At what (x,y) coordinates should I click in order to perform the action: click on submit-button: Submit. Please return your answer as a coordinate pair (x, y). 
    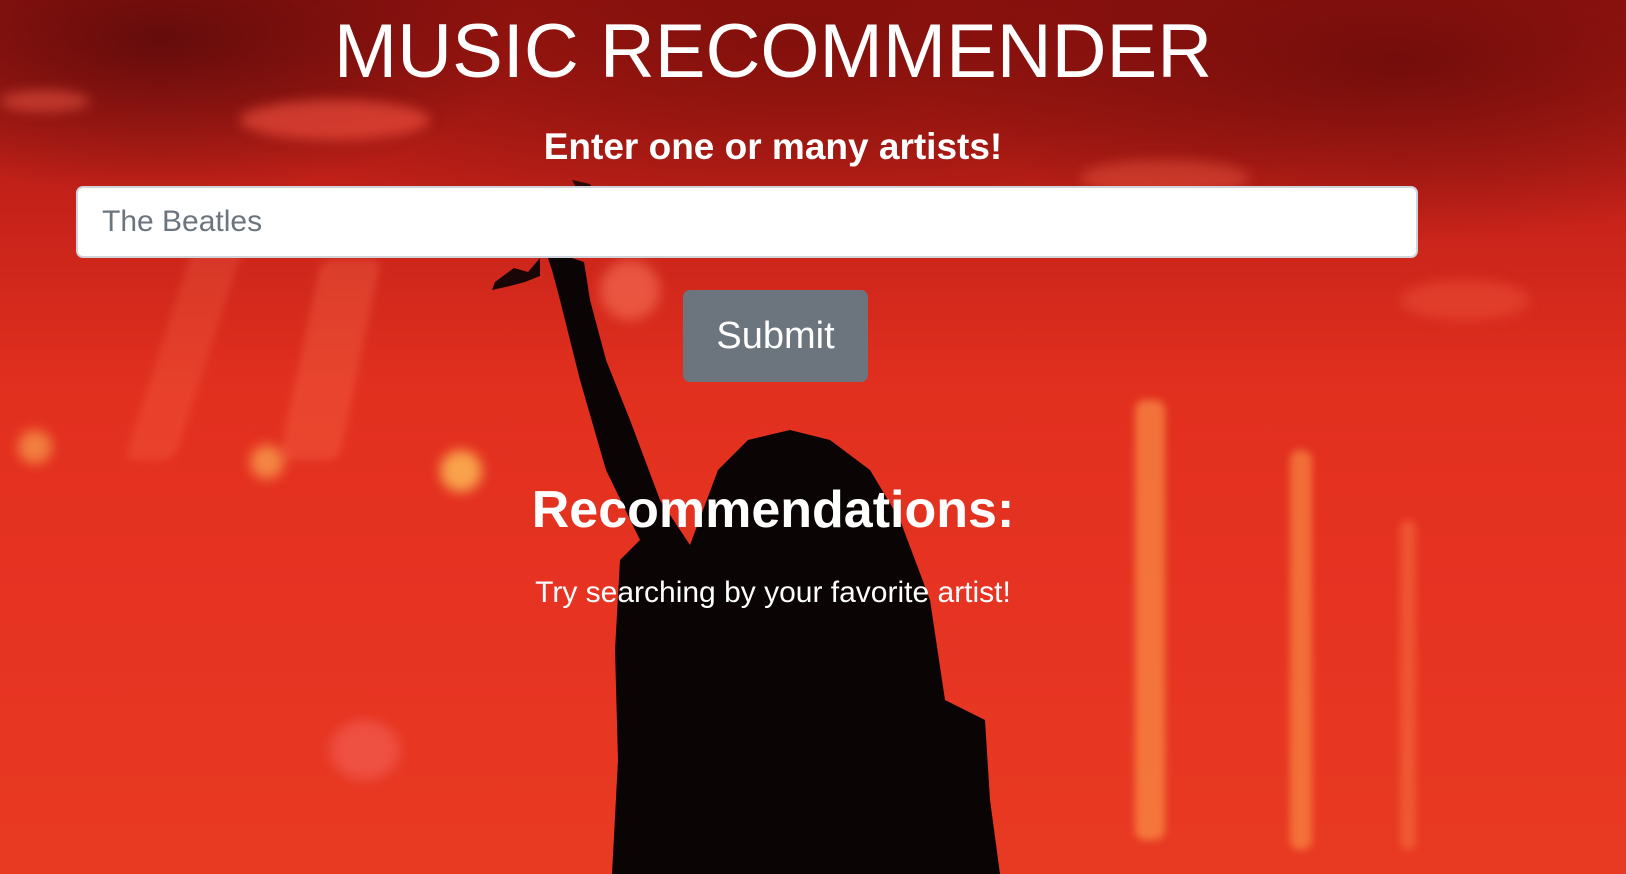
    Looking at the image, I should click on (775, 336).